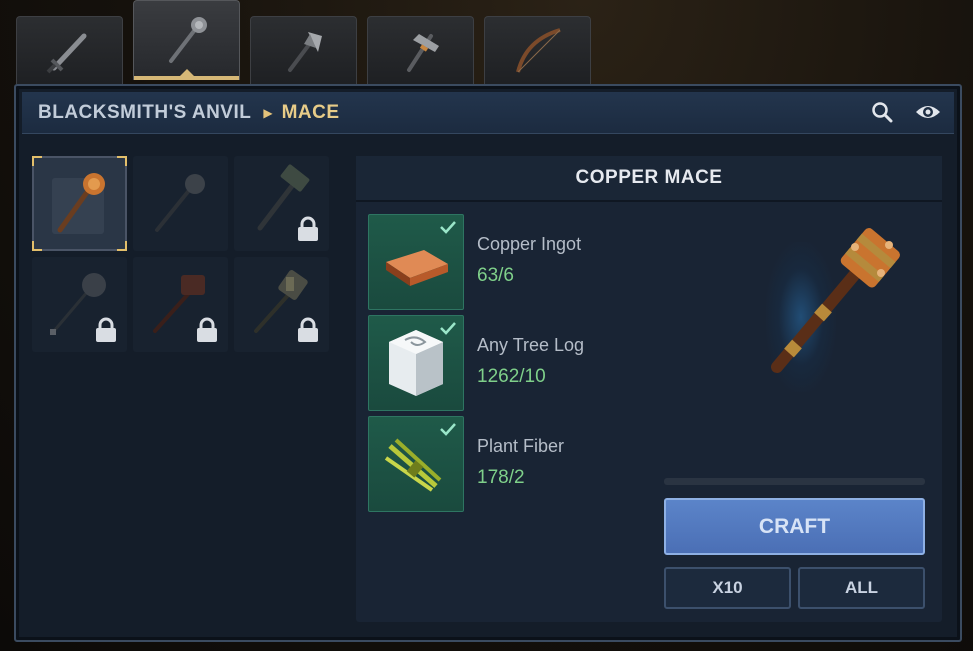 This screenshot has width=973, height=651. Describe the element at coordinates (144, 113) in the screenshot. I see `breadcrumb-station: BLACKSMITH'S ANVIL` at that location.